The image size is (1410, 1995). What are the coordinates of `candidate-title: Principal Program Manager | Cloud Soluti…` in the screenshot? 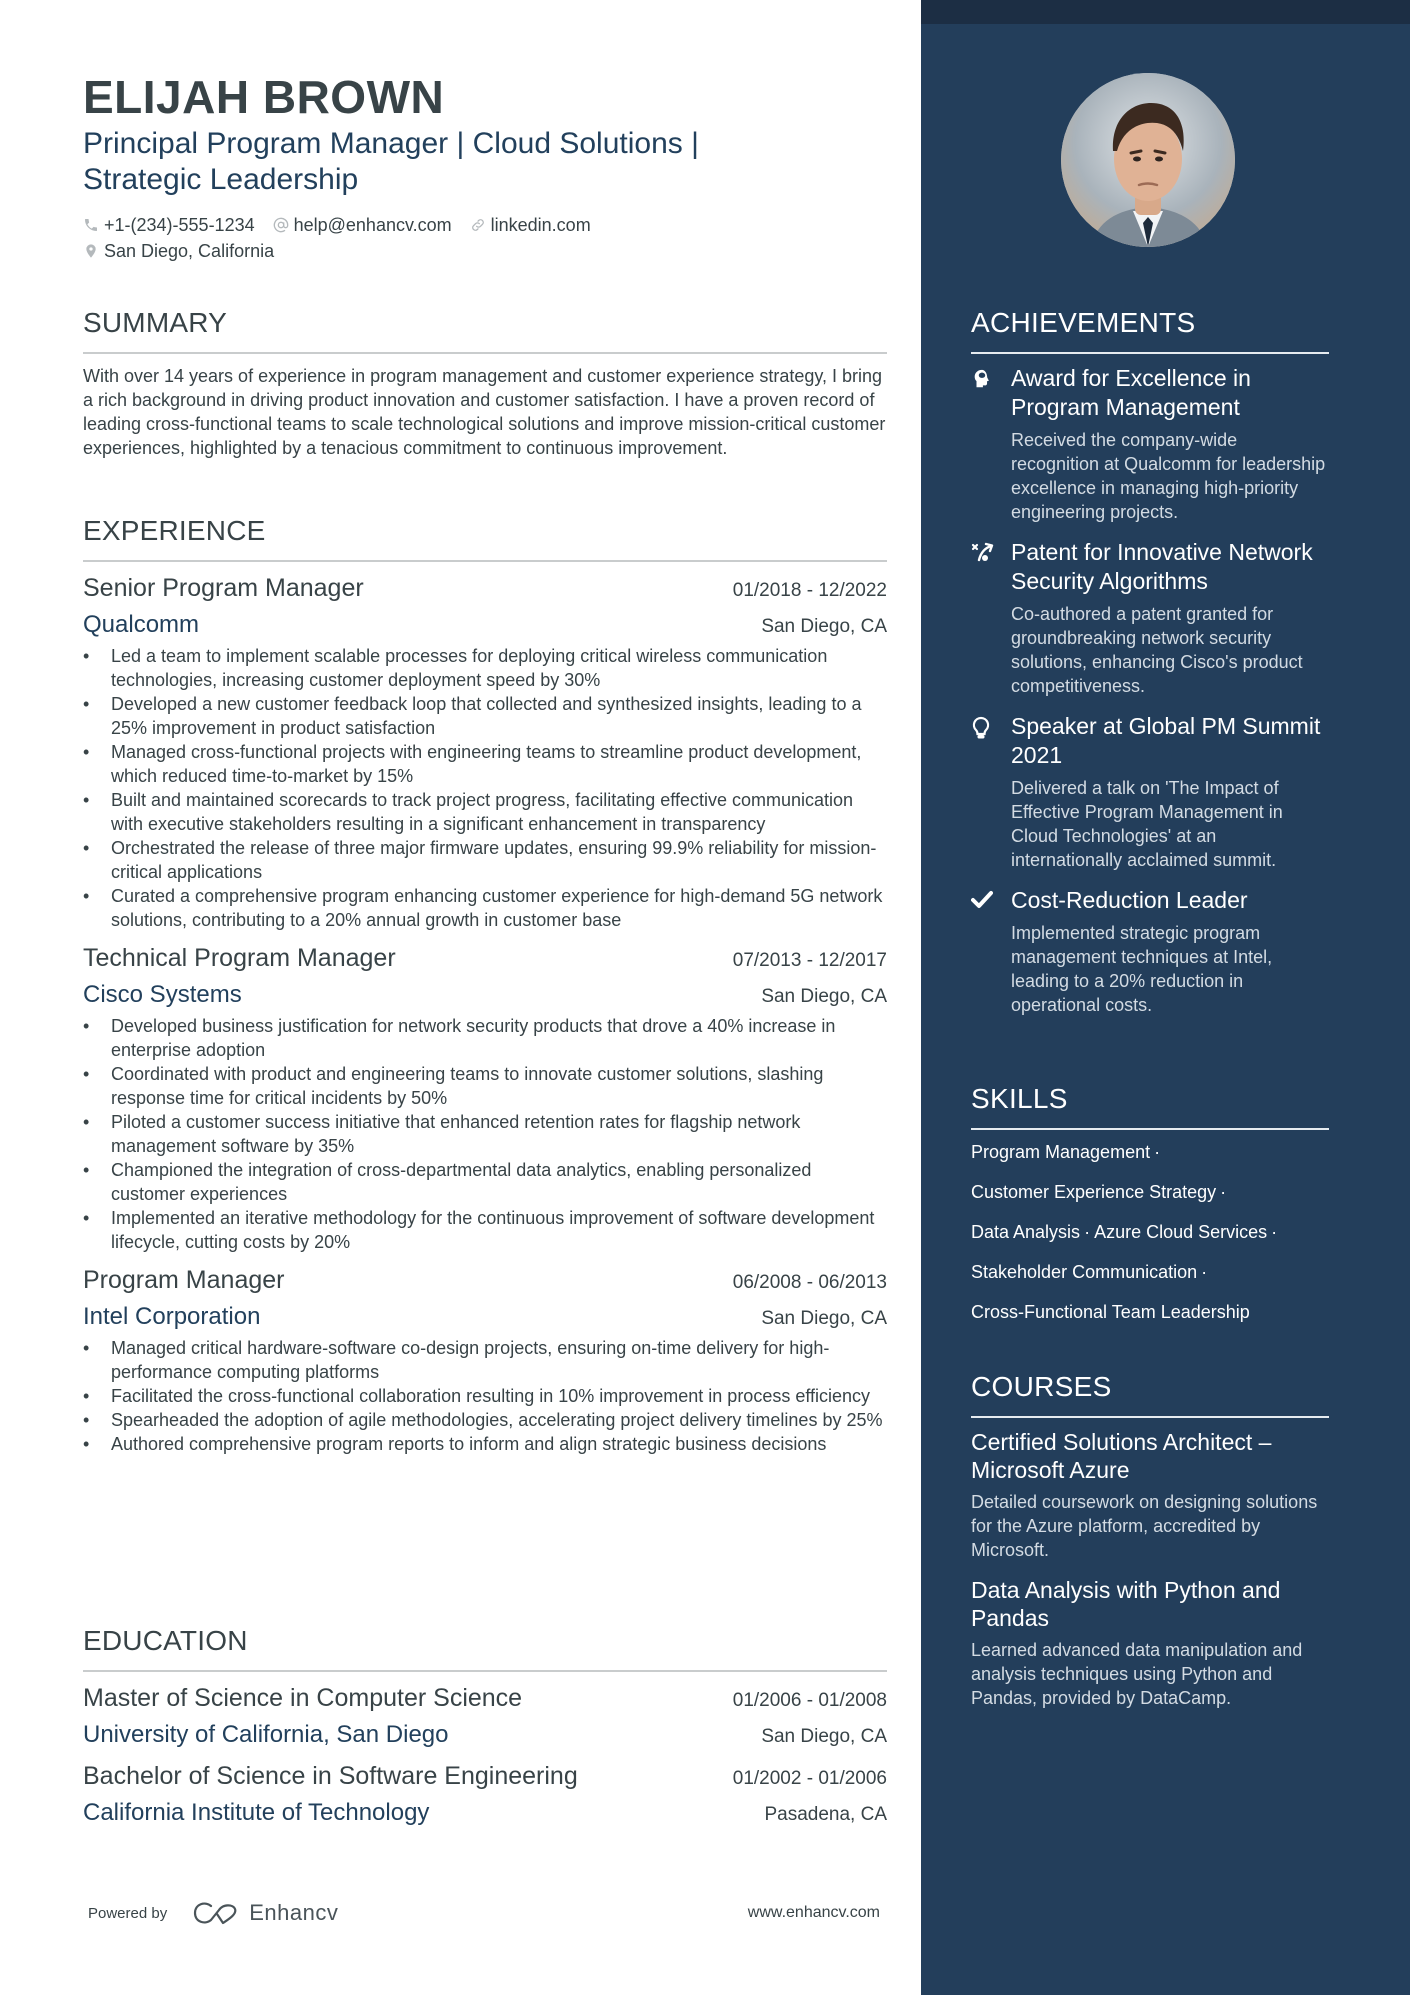 It's located at (391, 161).